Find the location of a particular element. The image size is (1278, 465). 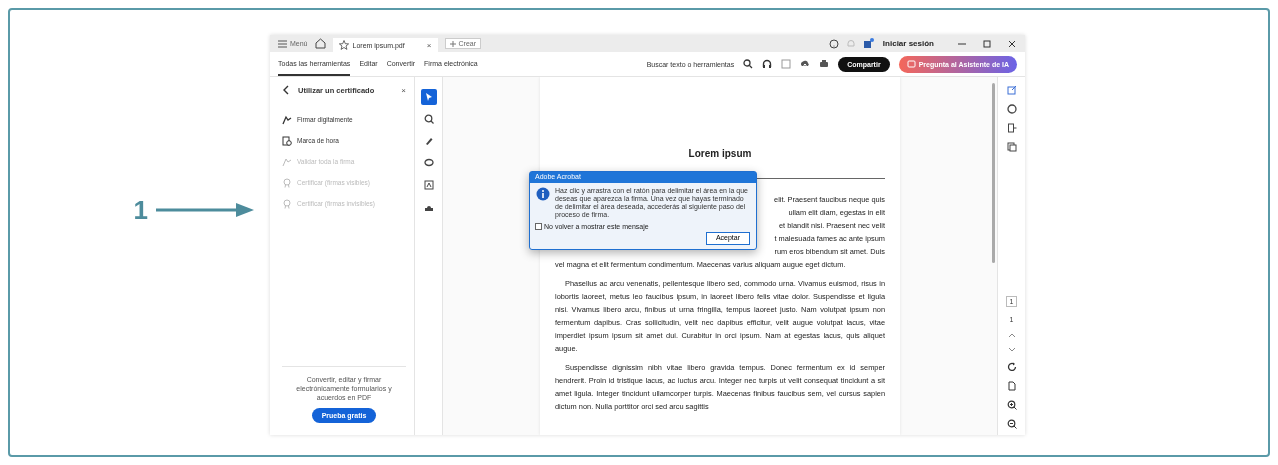

star-icon is located at coordinates (343, 45).